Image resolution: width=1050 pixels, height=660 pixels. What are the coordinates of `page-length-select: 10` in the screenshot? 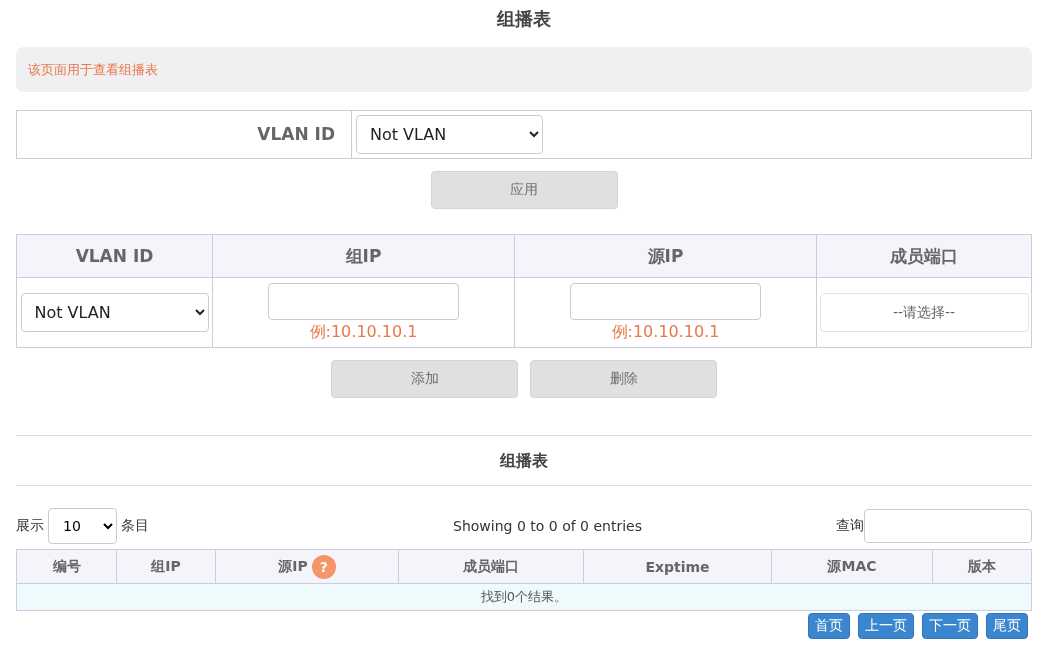 It's located at (82, 526).